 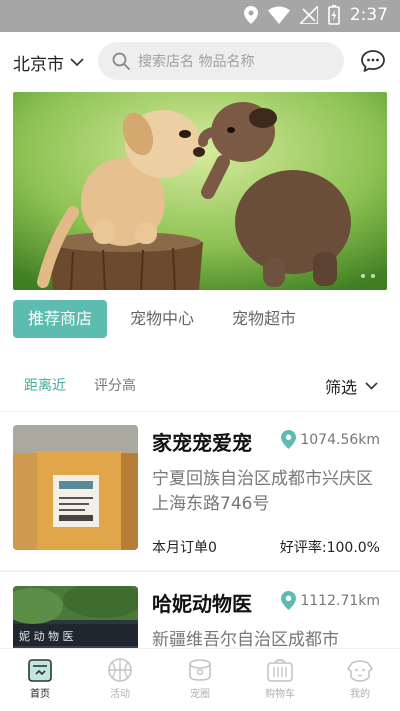 I want to click on shop-monthly-orders: 本月订单0, so click(x=184, y=548).